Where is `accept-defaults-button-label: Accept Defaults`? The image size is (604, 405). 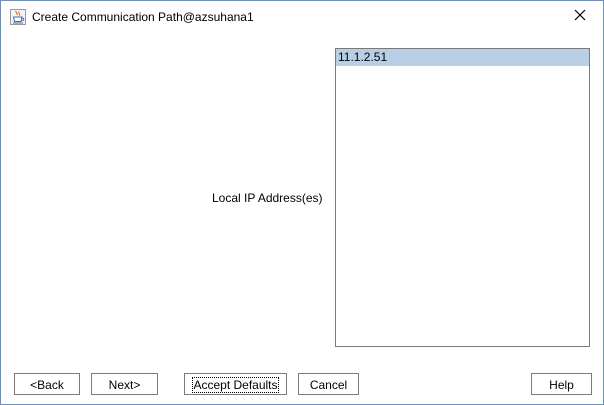
accept-defaults-button-label: Accept Defaults is located at coordinates (235, 385).